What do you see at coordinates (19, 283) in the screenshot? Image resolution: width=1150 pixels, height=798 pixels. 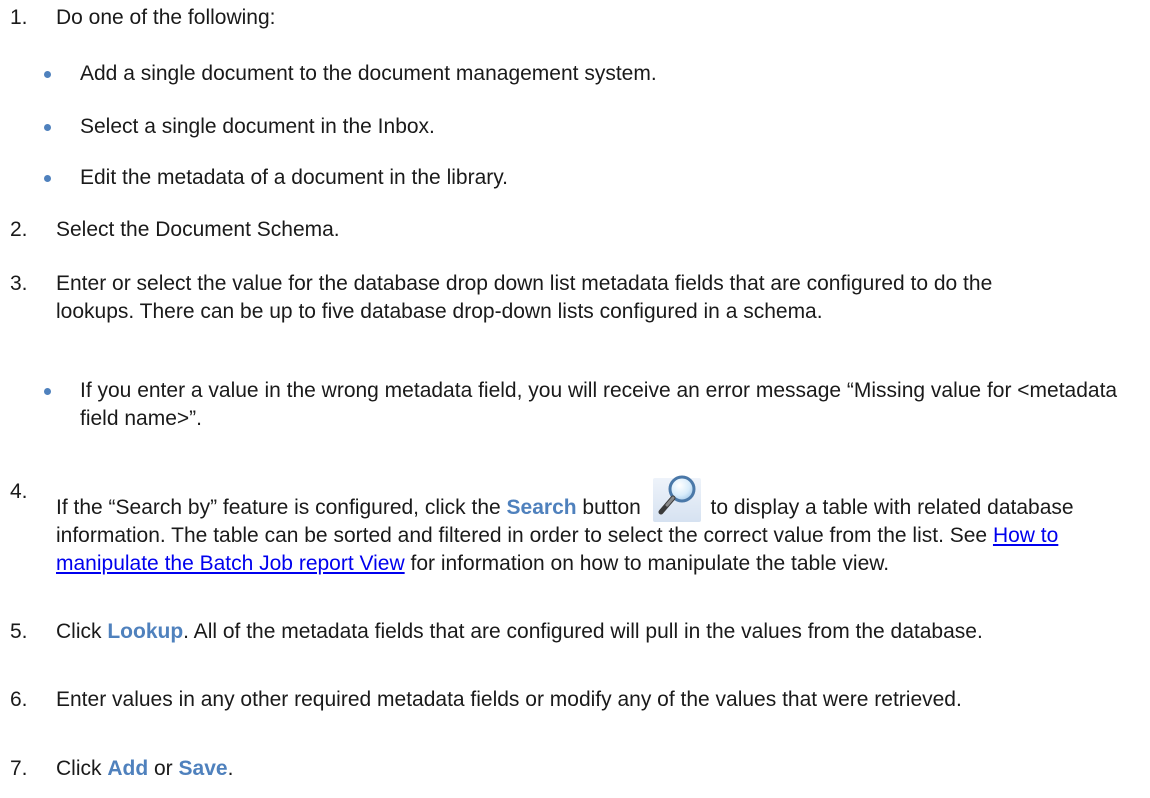 I see `step-number: 3.` at bounding box center [19, 283].